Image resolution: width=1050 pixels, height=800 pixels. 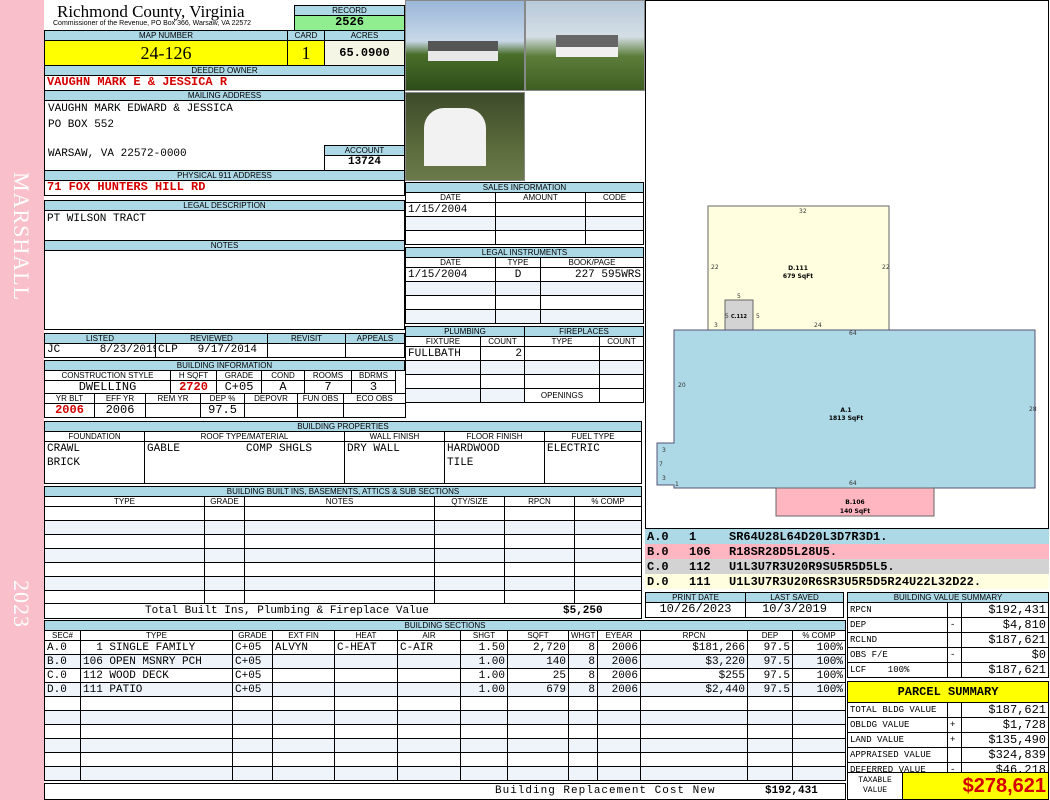 What do you see at coordinates (22, 400) in the screenshot?
I see `district-sidebar: MARSHALL 2023` at bounding box center [22, 400].